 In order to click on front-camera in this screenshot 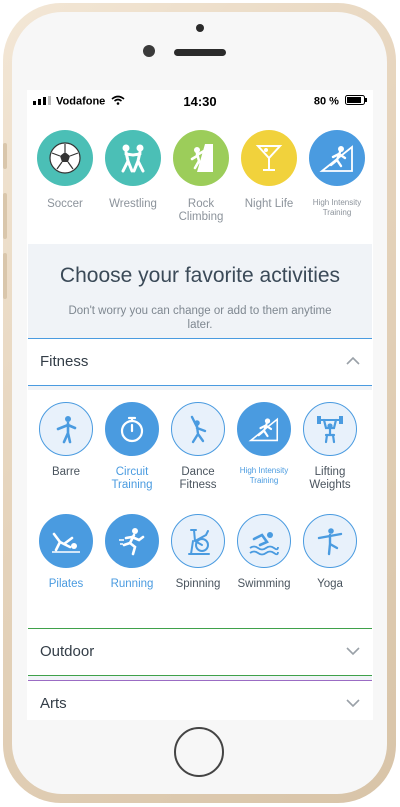, I will do `click(149, 51)`.